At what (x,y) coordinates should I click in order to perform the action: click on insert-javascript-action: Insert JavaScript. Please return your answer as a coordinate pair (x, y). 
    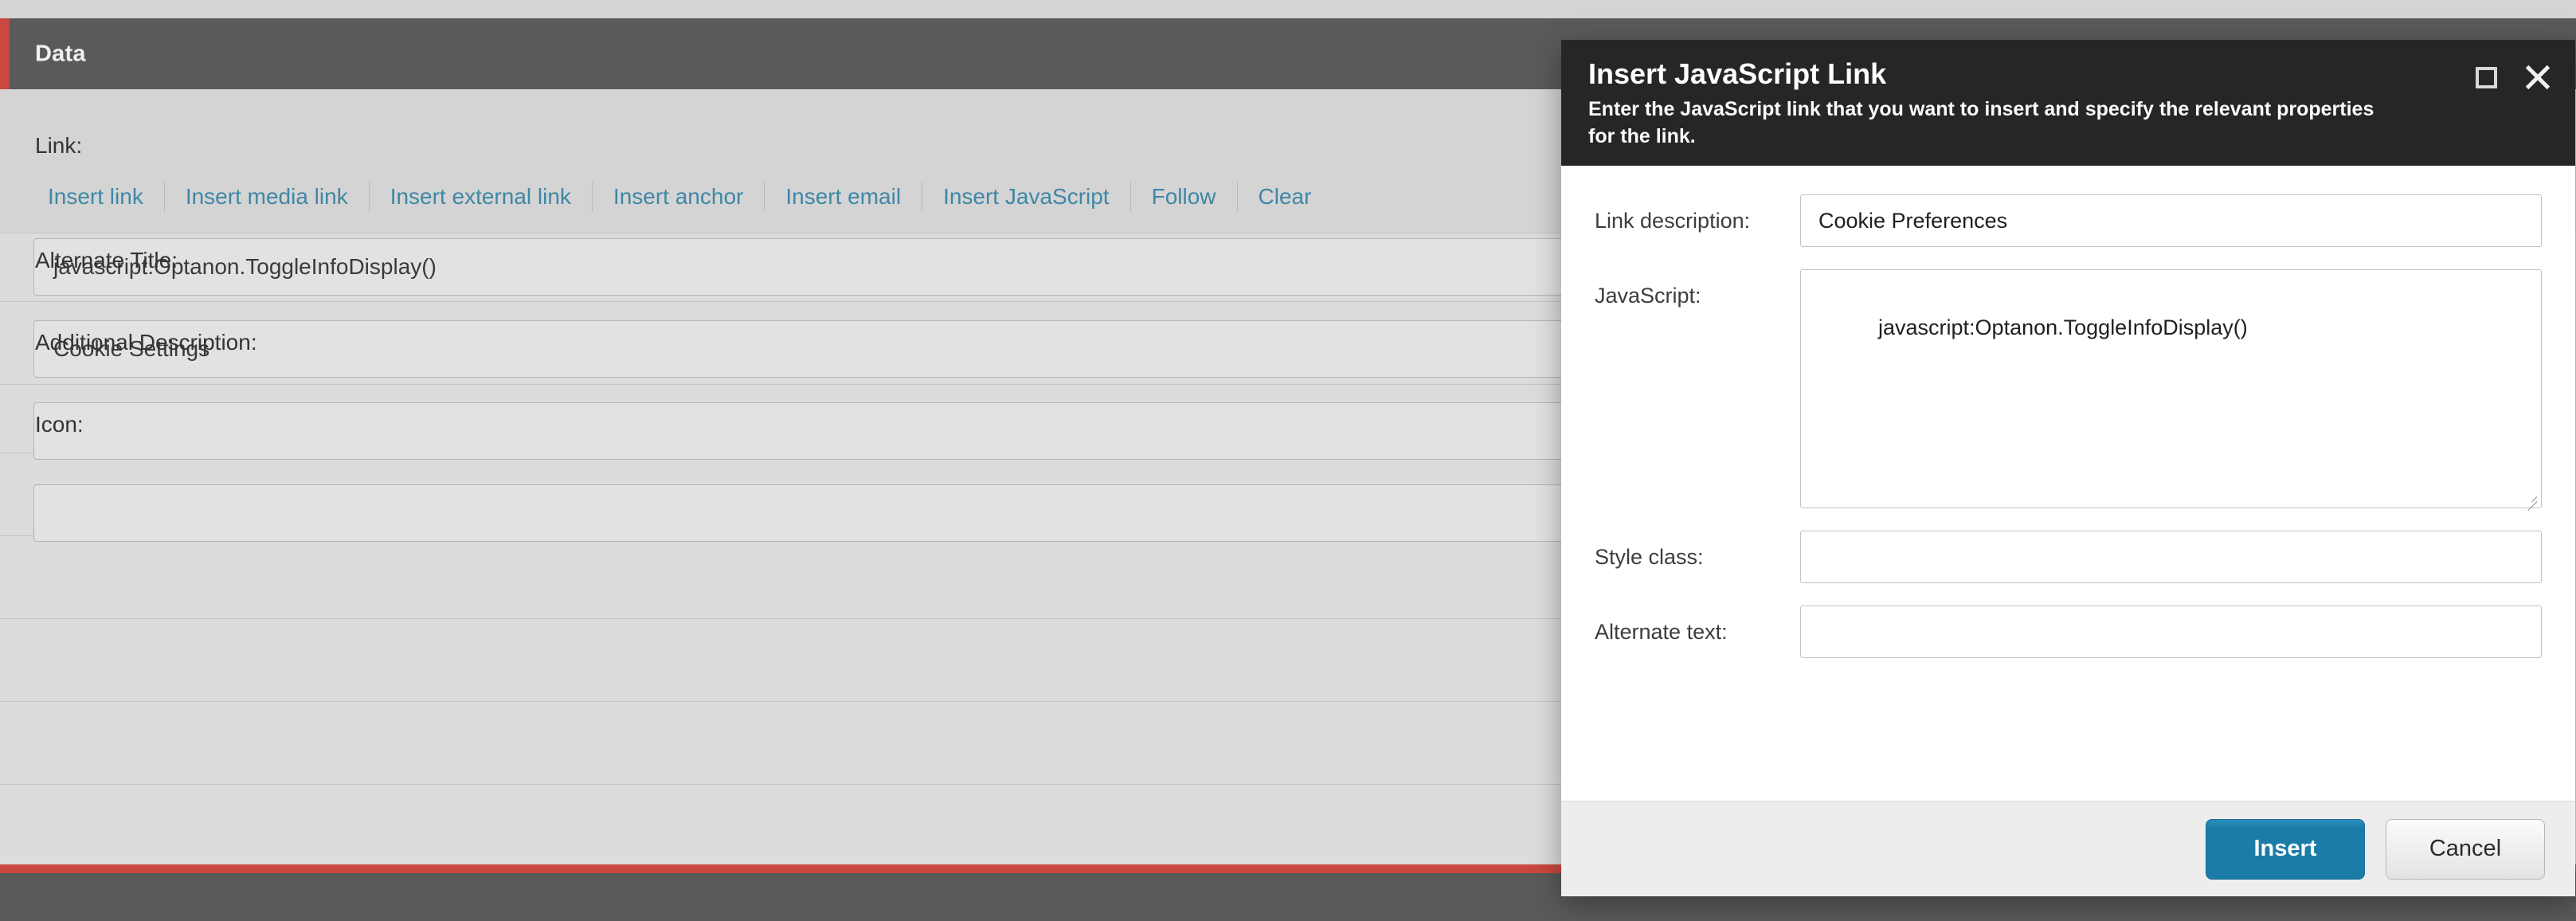
    Looking at the image, I should click on (1026, 197).